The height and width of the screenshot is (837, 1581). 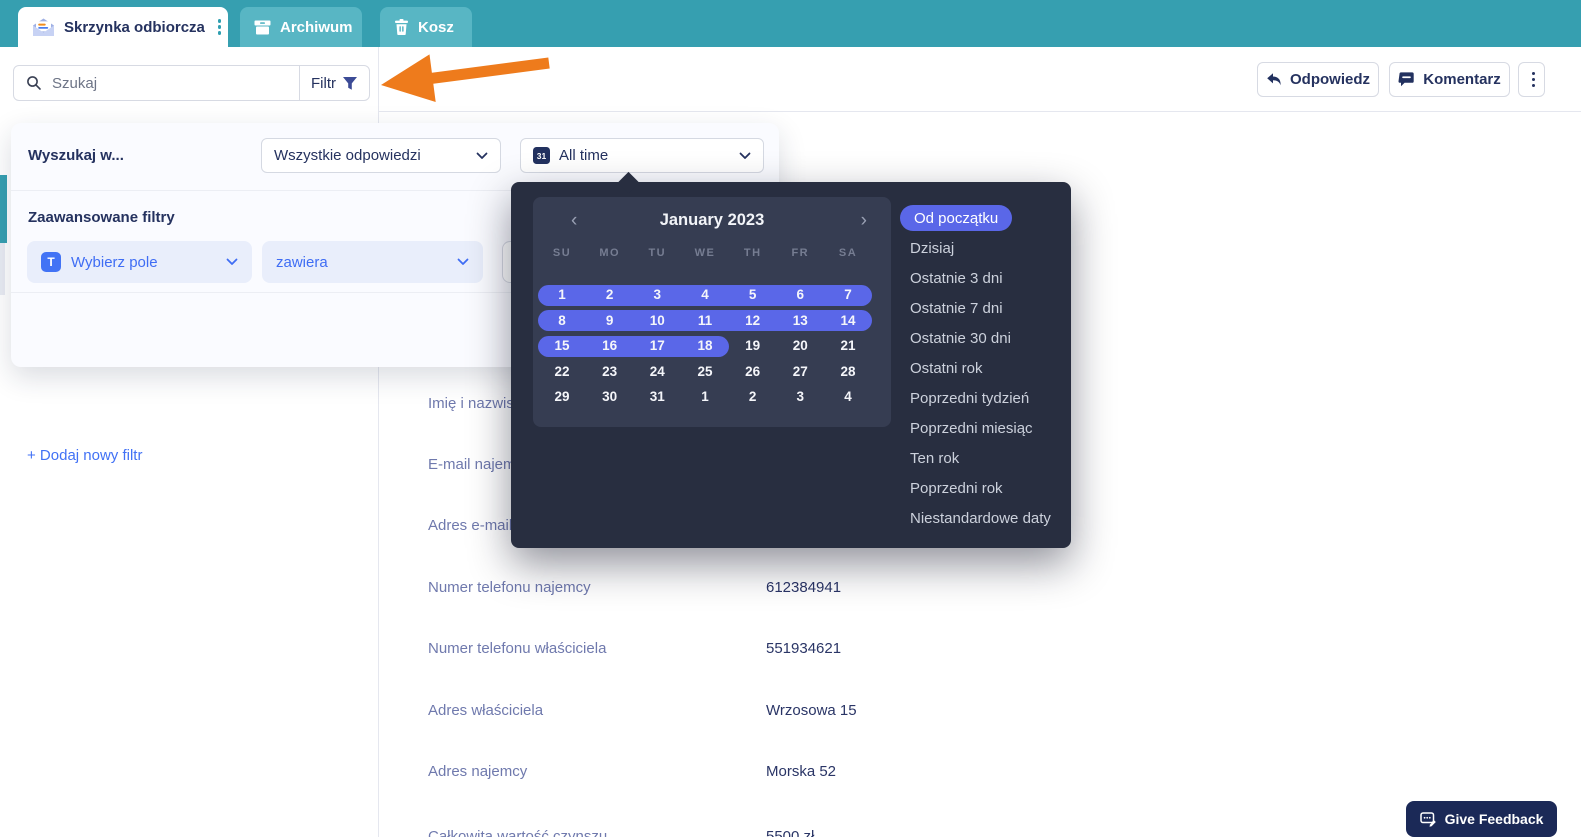 I want to click on detail-row: Adres właściciela Wrzosowa 15, so click(x=790, y=710).